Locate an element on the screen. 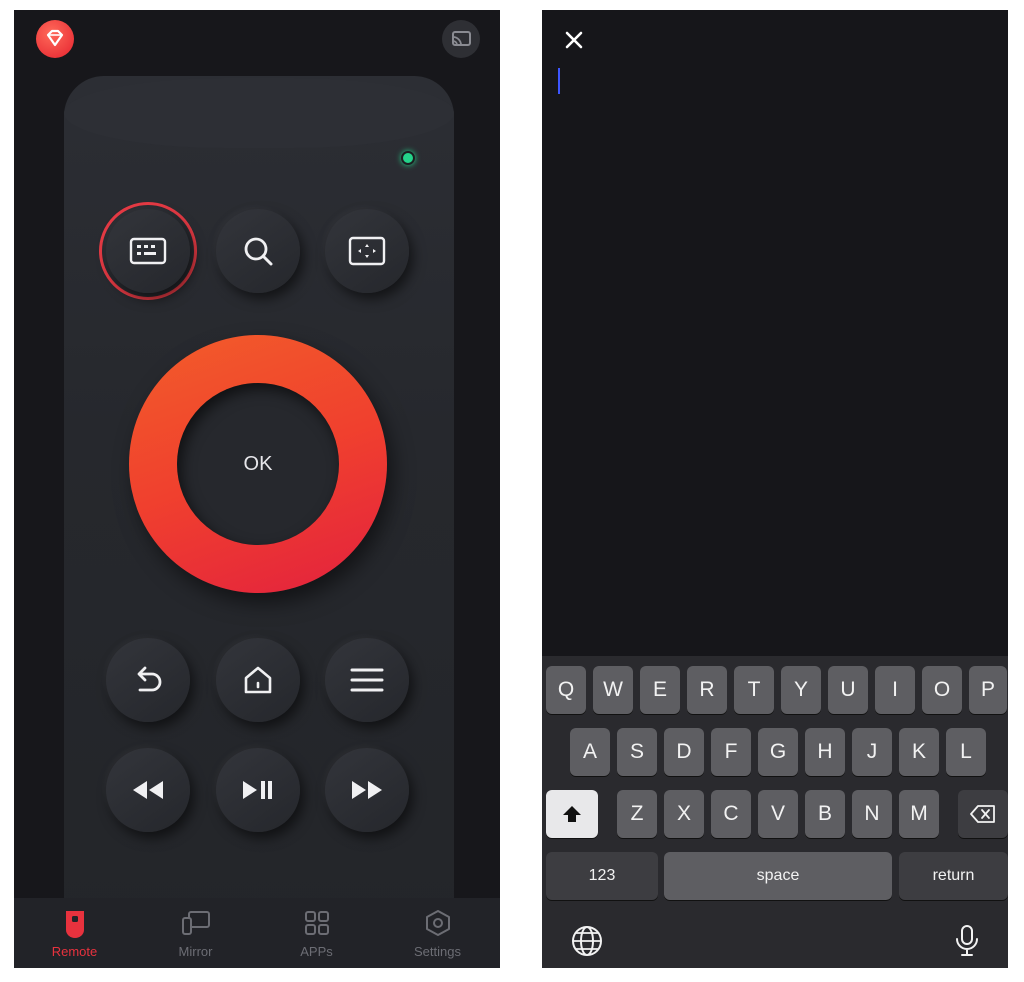 The height and width of the screenshot is (982, 1024). key-c: C is located at coordinates (731, 814).